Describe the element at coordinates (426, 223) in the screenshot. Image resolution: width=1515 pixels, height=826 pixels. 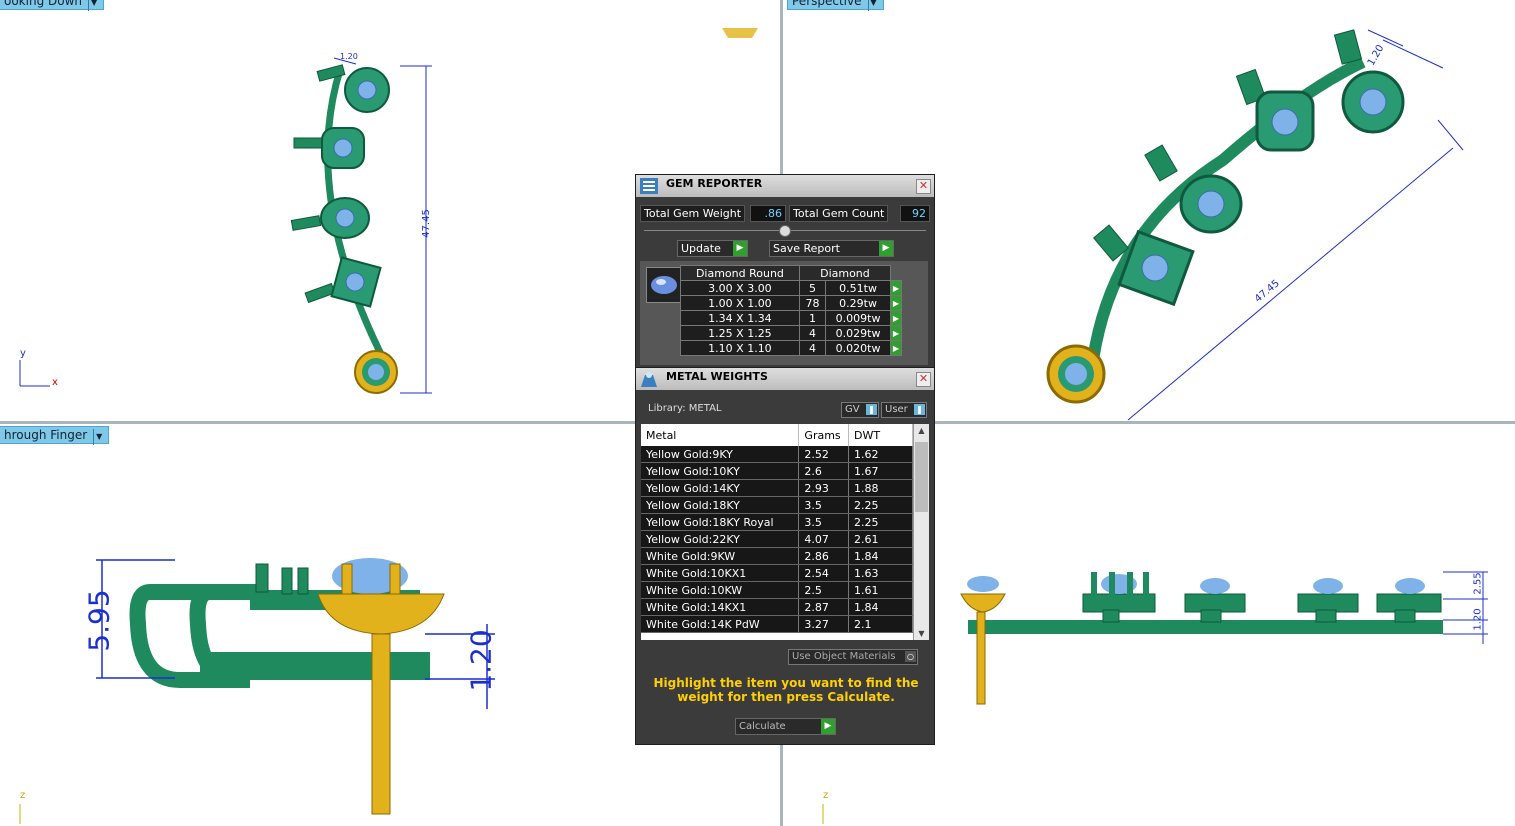
I see `dimension-label-height: 47.45` at that location.